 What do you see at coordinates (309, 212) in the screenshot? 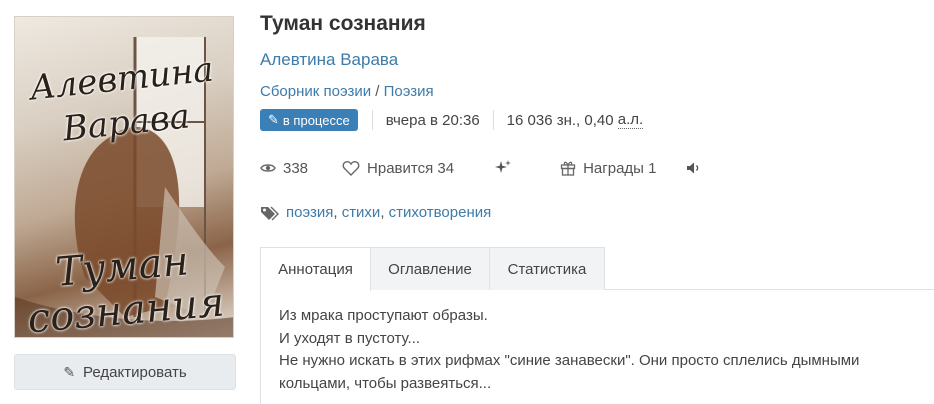
I see `tag-link: поэзия` at bounding box center [309, 212].